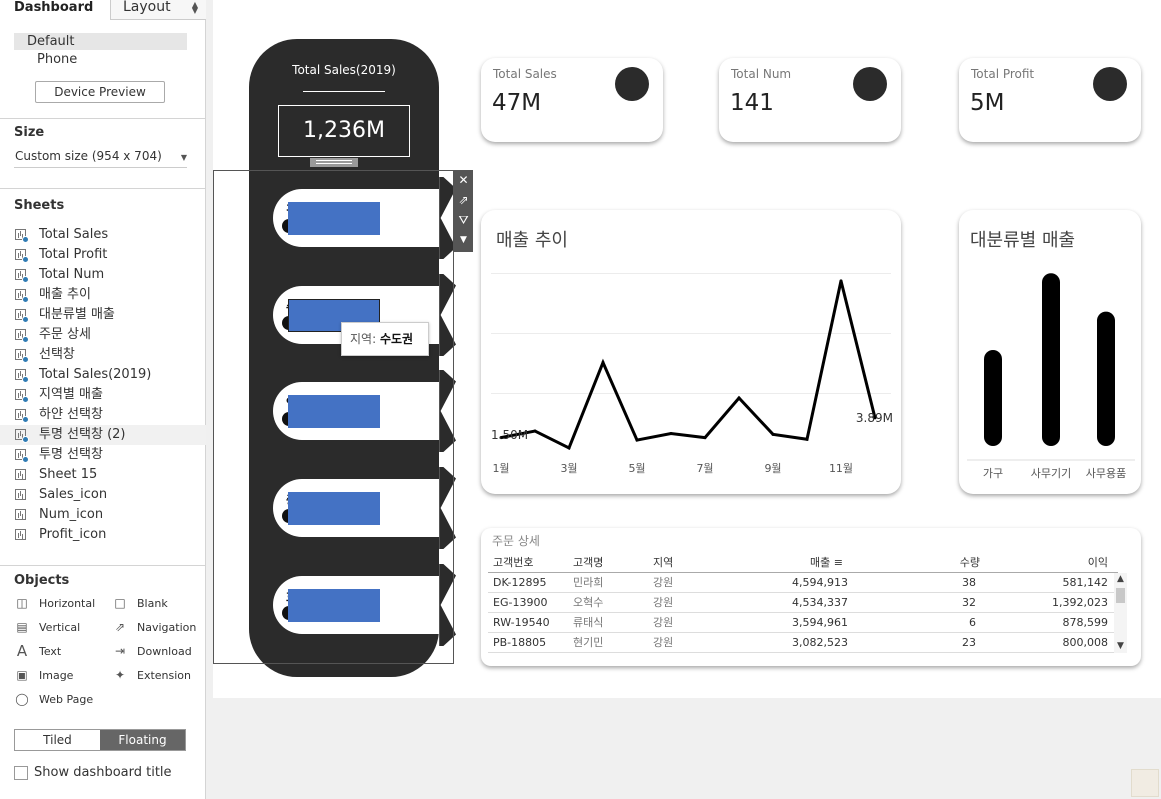 The height and width of the screenshot is (799, 1161). I want to click on table-cell: 민라희, so click(588, 582).